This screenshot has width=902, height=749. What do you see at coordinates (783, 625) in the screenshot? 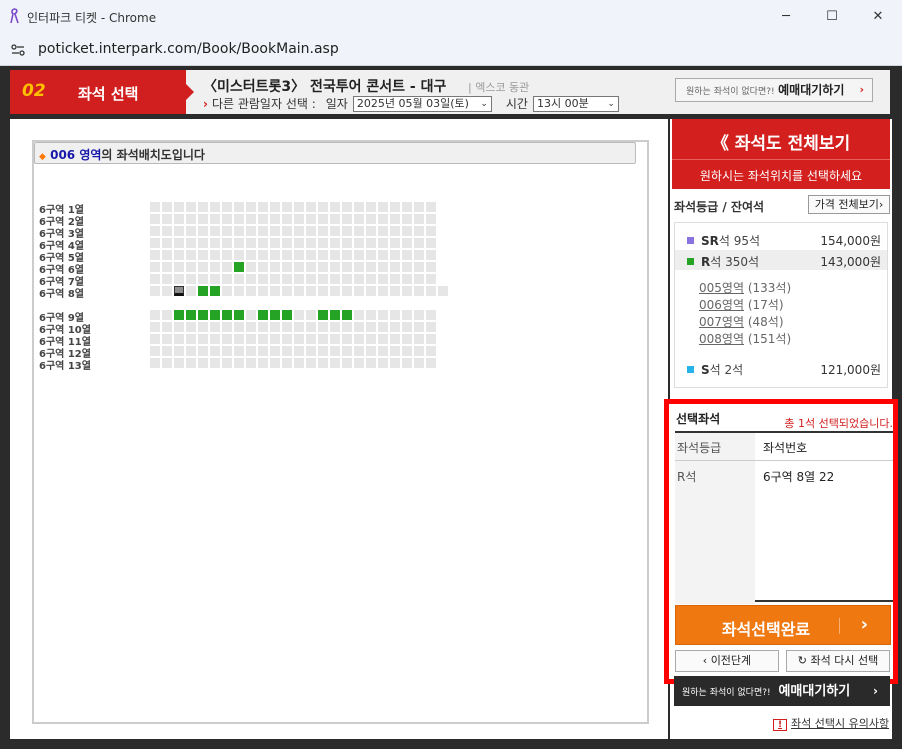
I see `complete-selection-button: 좌석선택완료 ›` at bounding box center [783, 625].